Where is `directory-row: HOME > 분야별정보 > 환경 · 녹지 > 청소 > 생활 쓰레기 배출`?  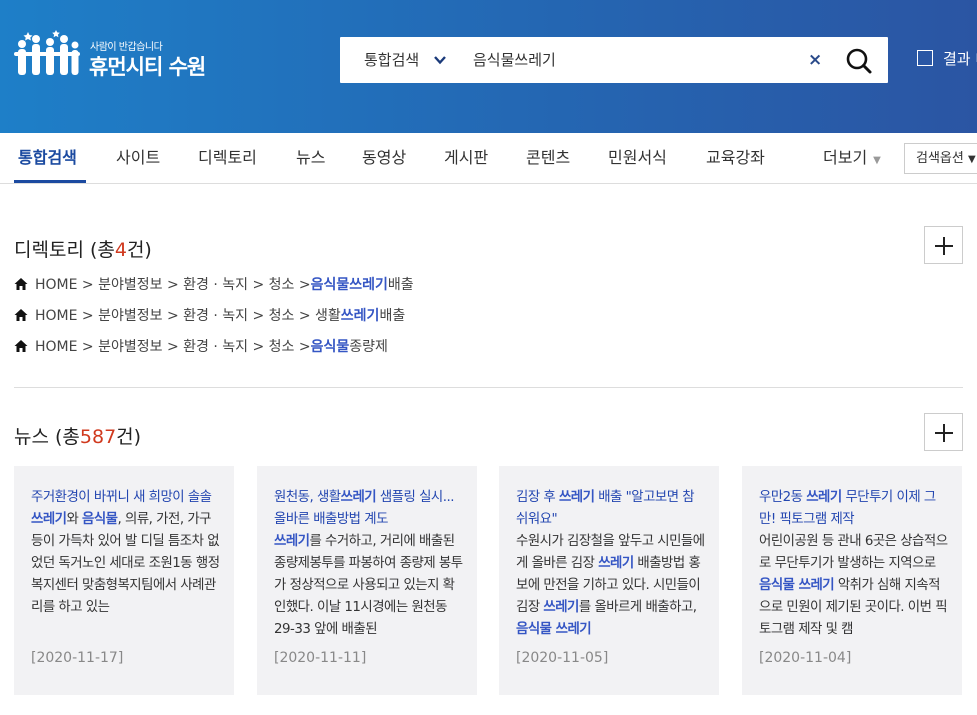
directory-row: HOME > 분야별정보 > 환경 · 녹지 > 청소 > 생활 쓰레기 배출 is located at coordinates (209, 315).